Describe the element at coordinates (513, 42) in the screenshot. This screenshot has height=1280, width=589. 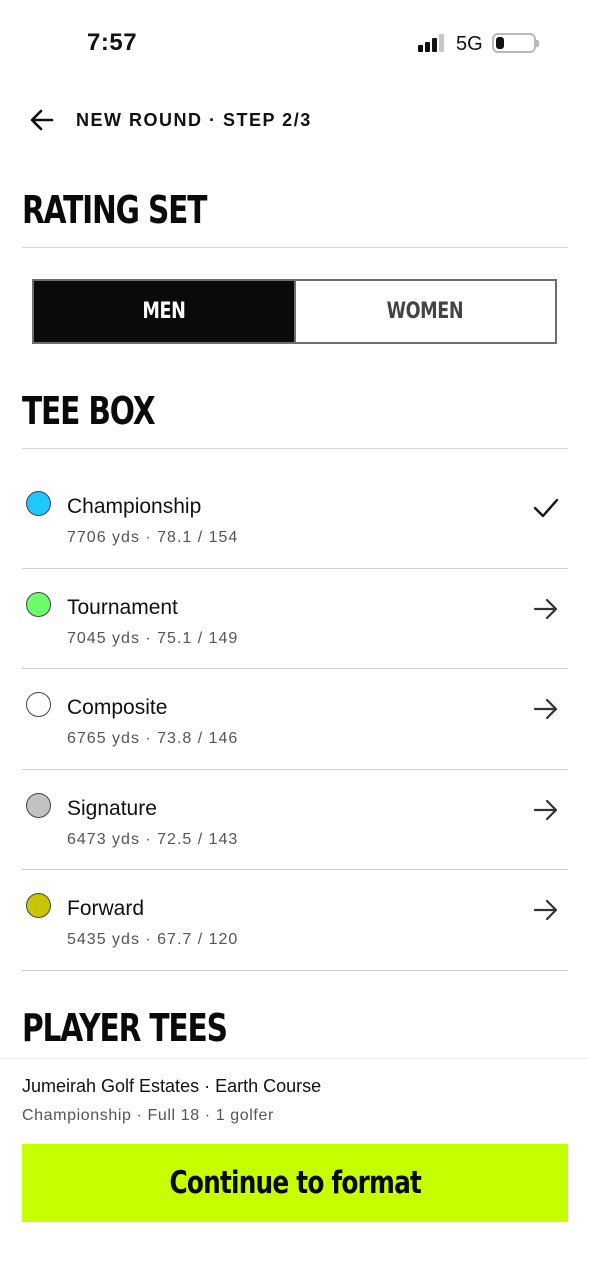
I see `battery-level: 21` at that location.